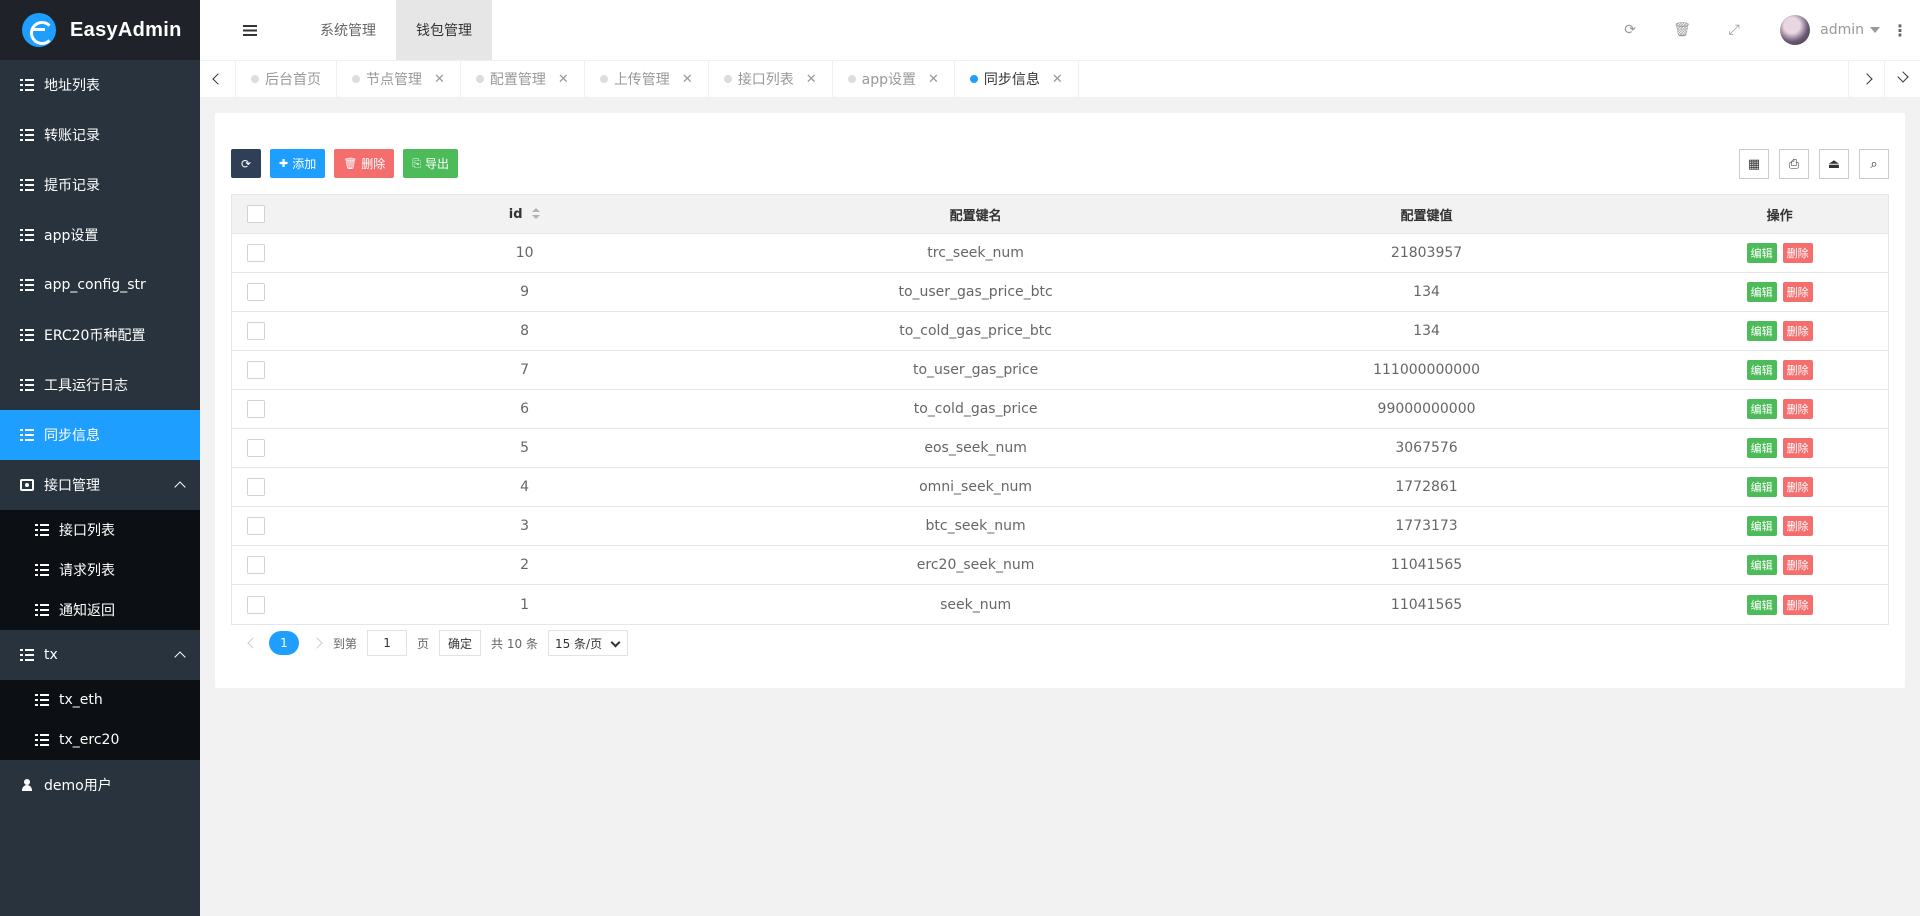 The width and height of the screenshot is (1920, 916). Describe the element at coordinates (771, 79) in the screenshot. I see `tab-item: 接口列表 ✕` at that location.